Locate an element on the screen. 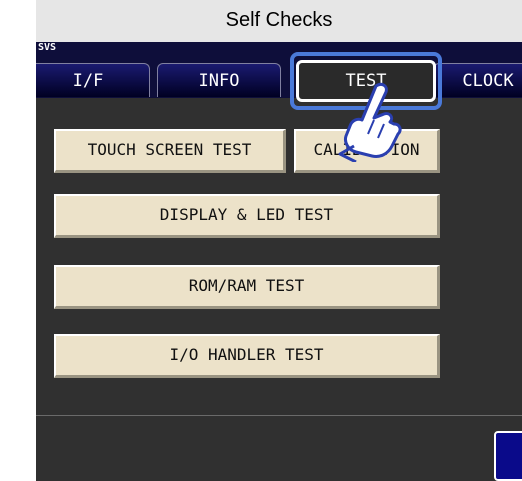 The height and width of the screenshot is (481, 522). rom-ram-test-button: ROM/RAM TEST is located at coordinates (247, 287).